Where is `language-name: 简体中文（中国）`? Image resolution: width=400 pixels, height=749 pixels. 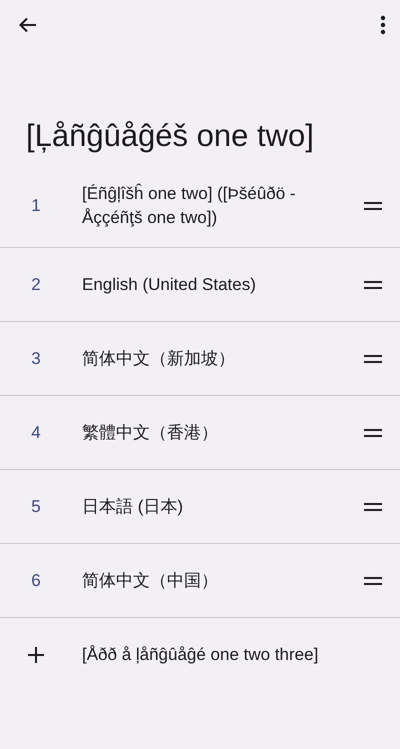 language-name: 简体中文（中国） is located at coordinates (150, 581).